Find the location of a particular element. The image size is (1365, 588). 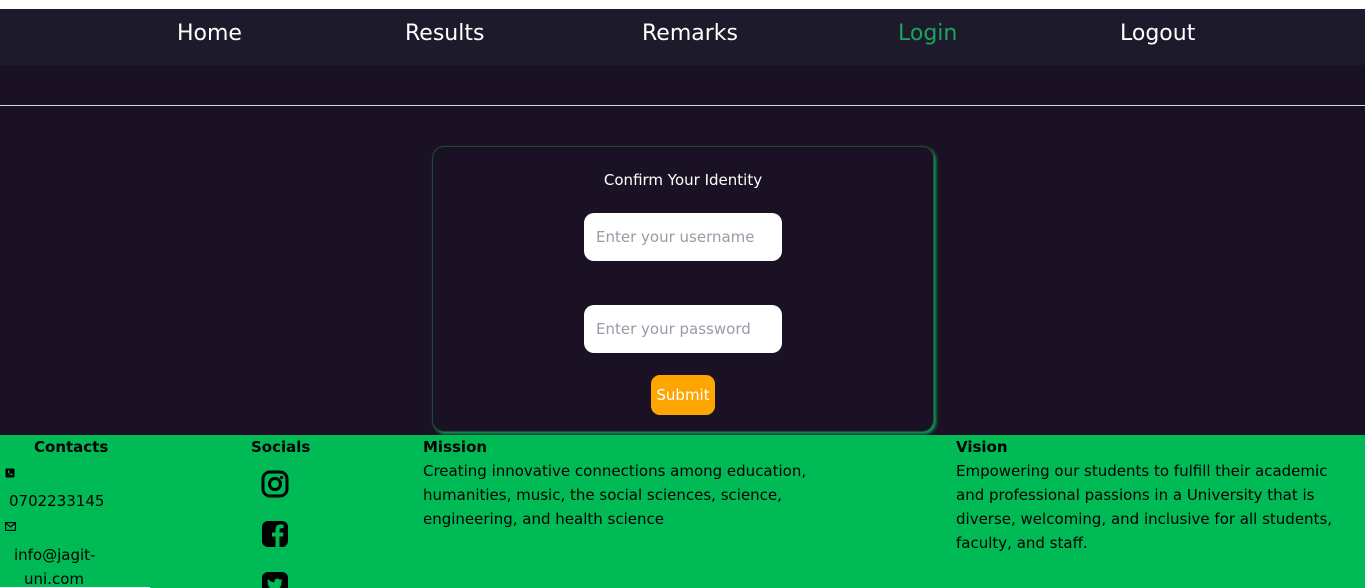

twitter-icon is located at coordinates (275, 579).